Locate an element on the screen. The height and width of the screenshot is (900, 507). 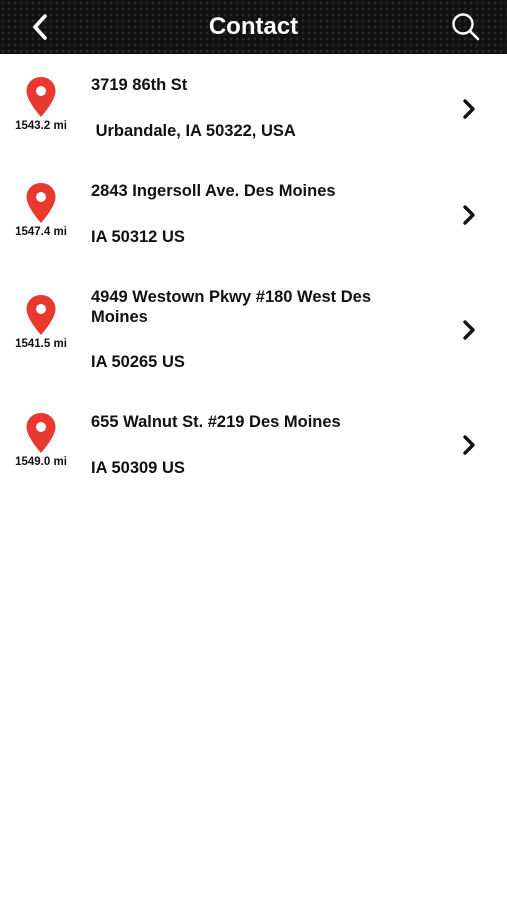
chevron-left-icon is located at coordinates (40, 27).